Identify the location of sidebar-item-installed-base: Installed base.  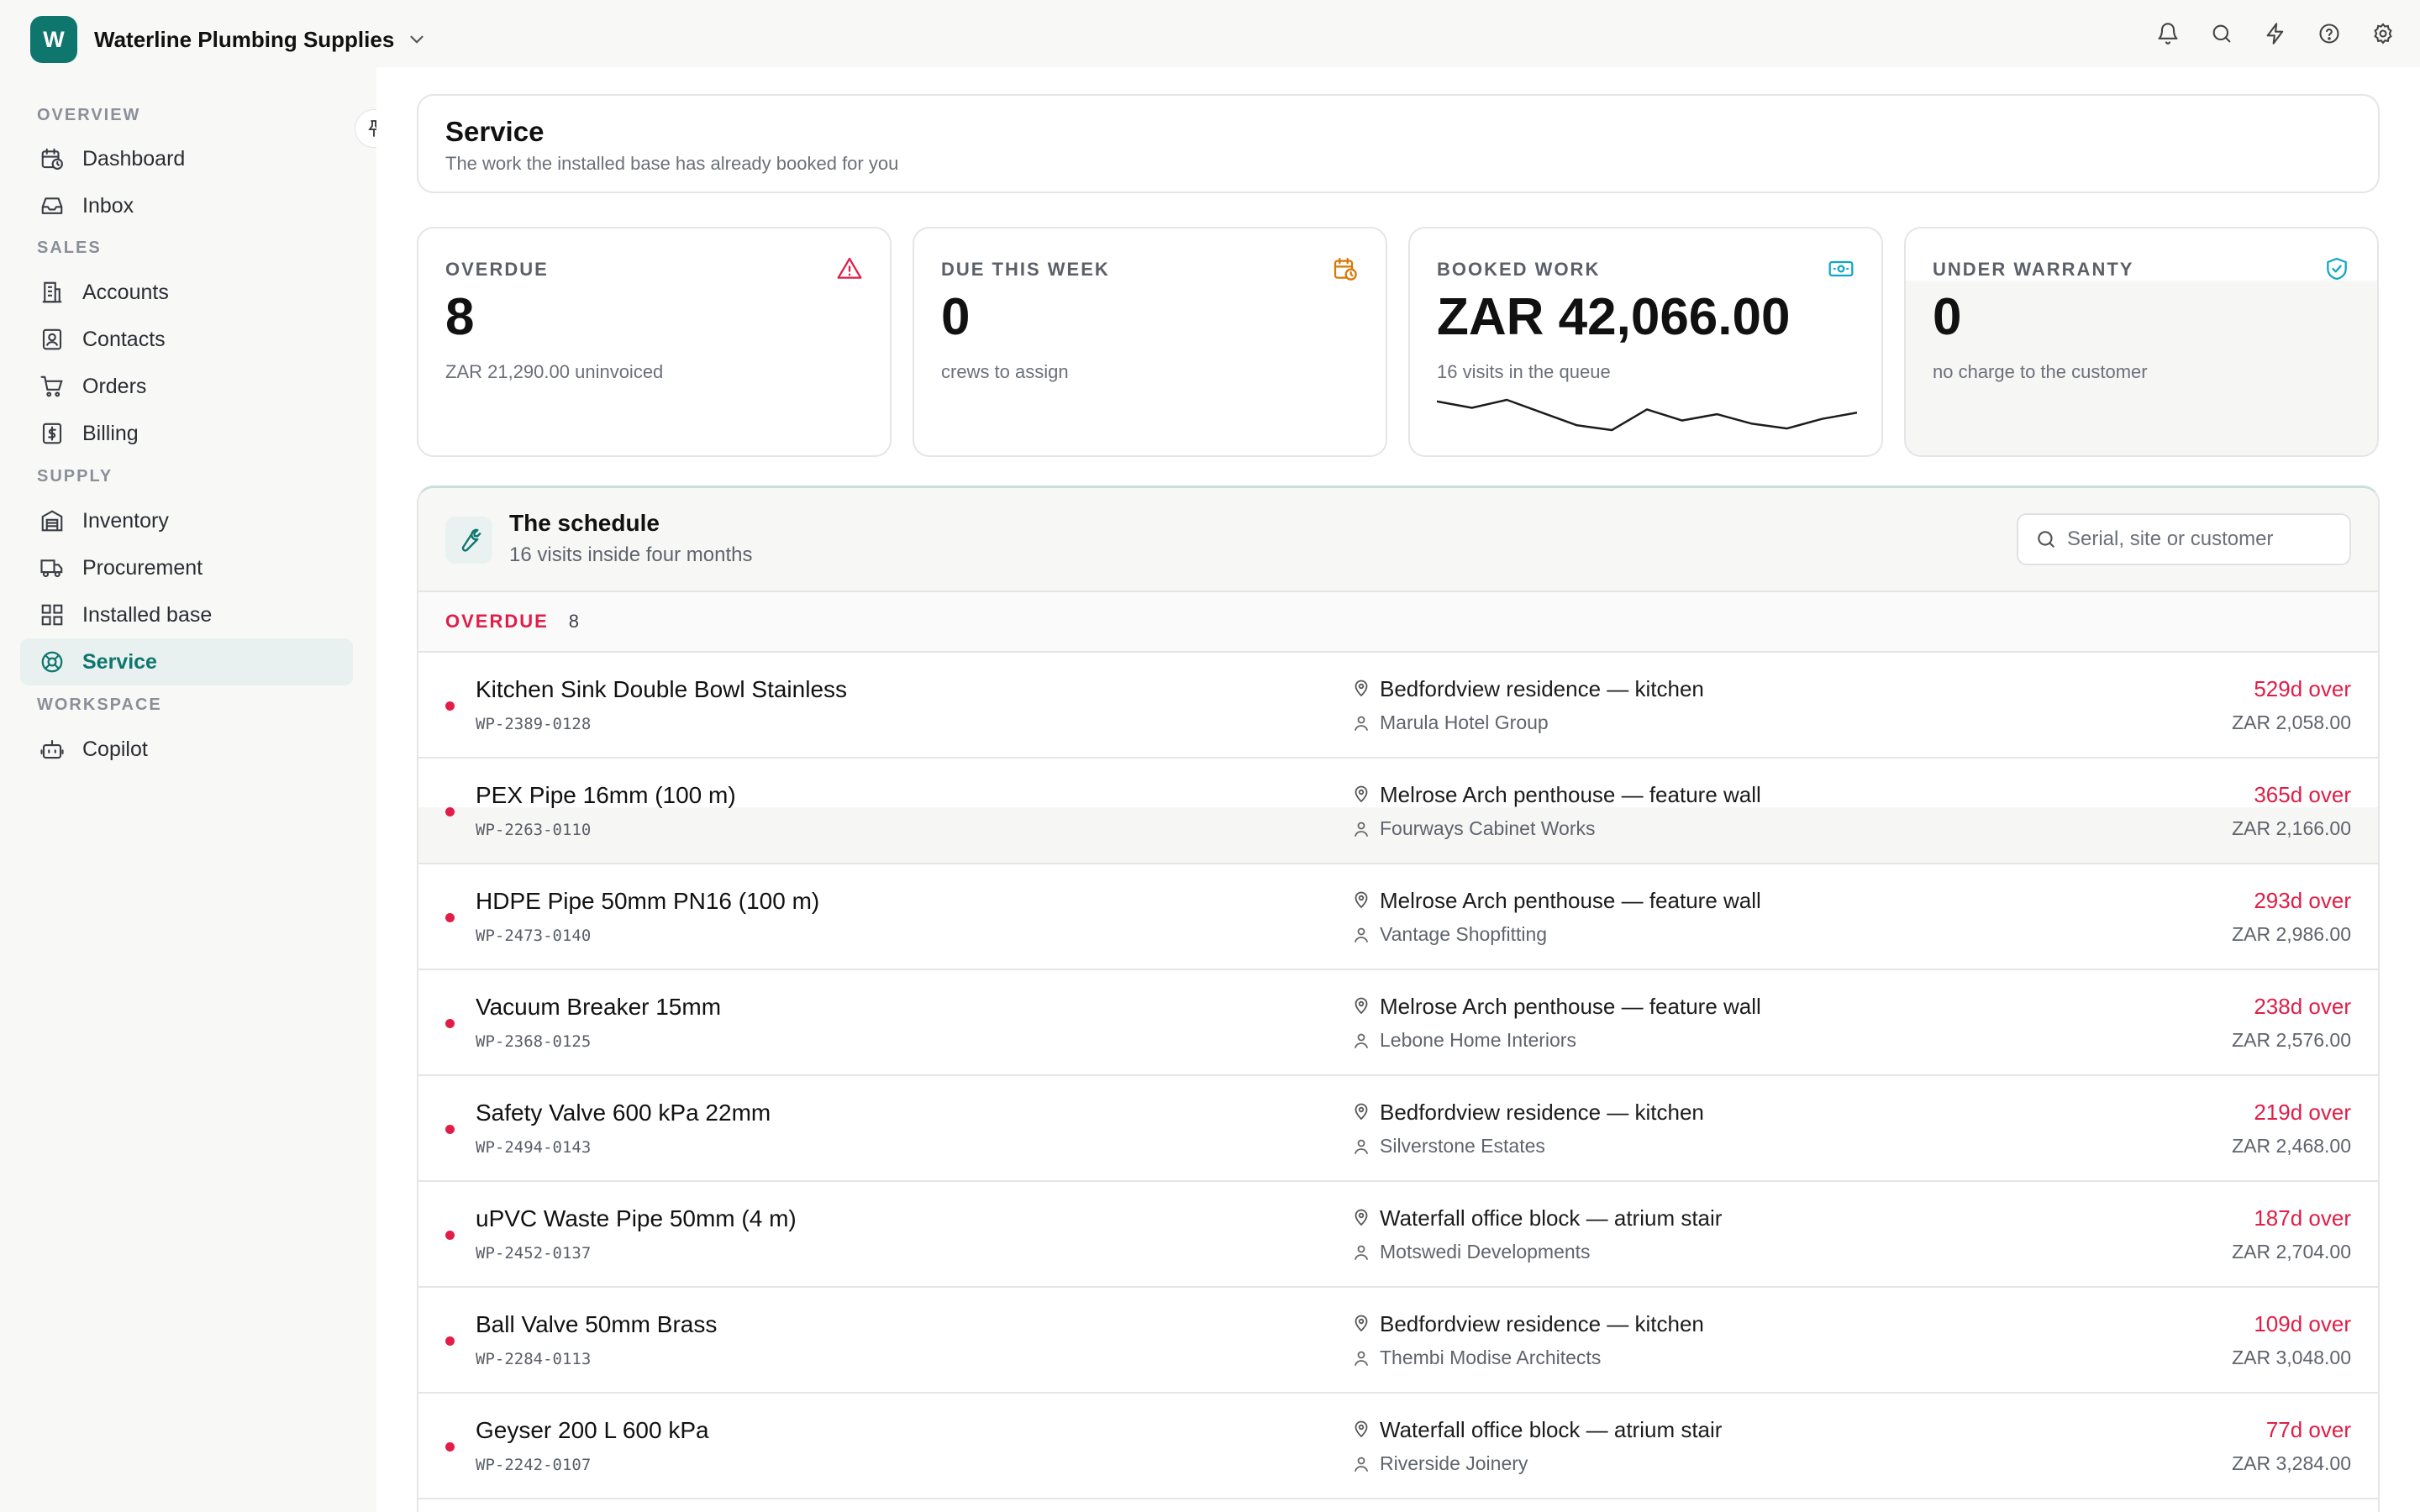
(187, 614).